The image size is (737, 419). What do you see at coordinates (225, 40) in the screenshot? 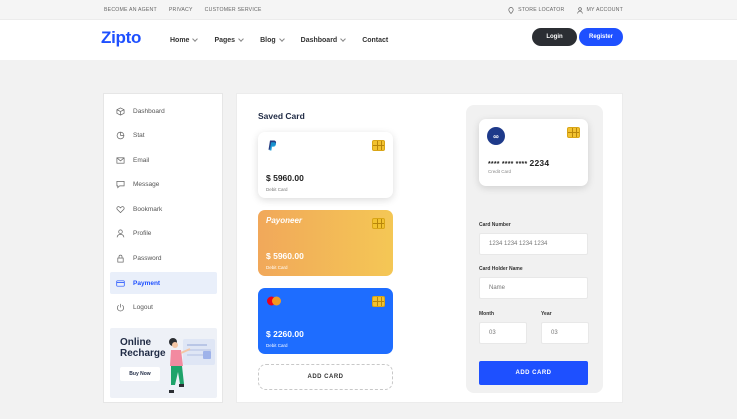
I see `nav-pages-label: Pages` at bounding box center [225, 40].